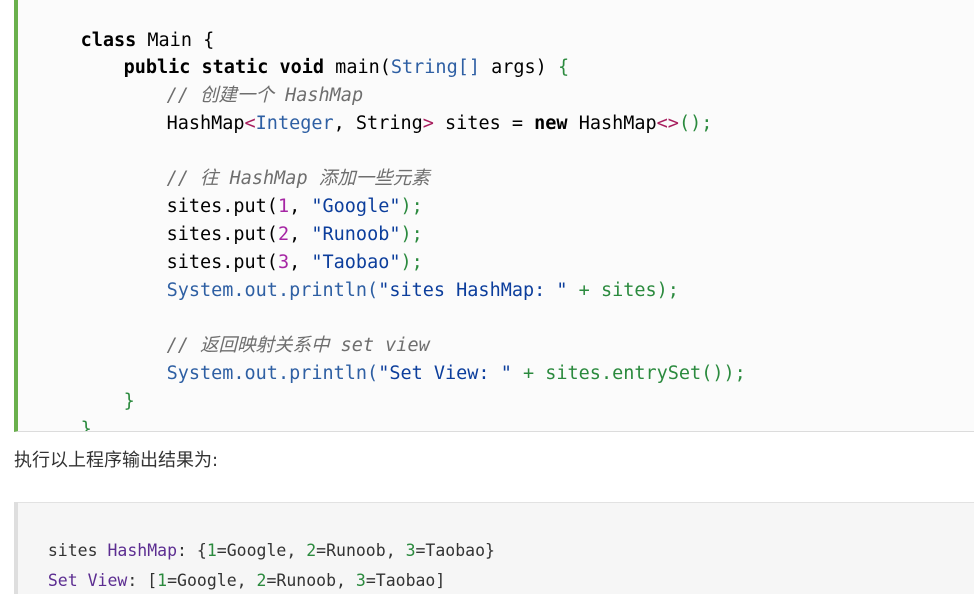 The height and width of the screenshot is (594, 974). Describe the element at coordinates (107, 386) in the screenshot. I see `code-line-close-method: }` at that location.